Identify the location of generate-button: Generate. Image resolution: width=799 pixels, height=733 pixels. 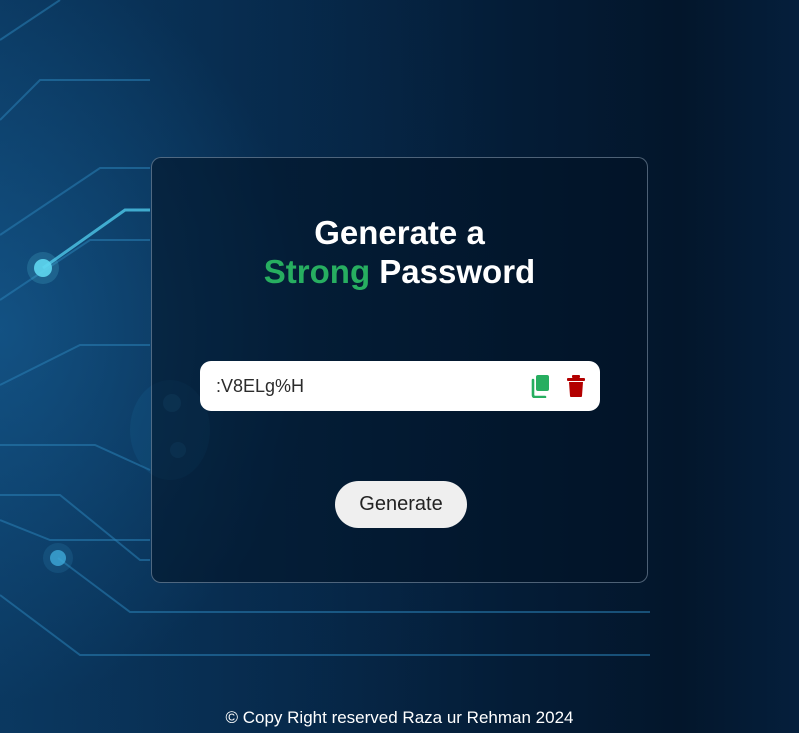
(401, 504).